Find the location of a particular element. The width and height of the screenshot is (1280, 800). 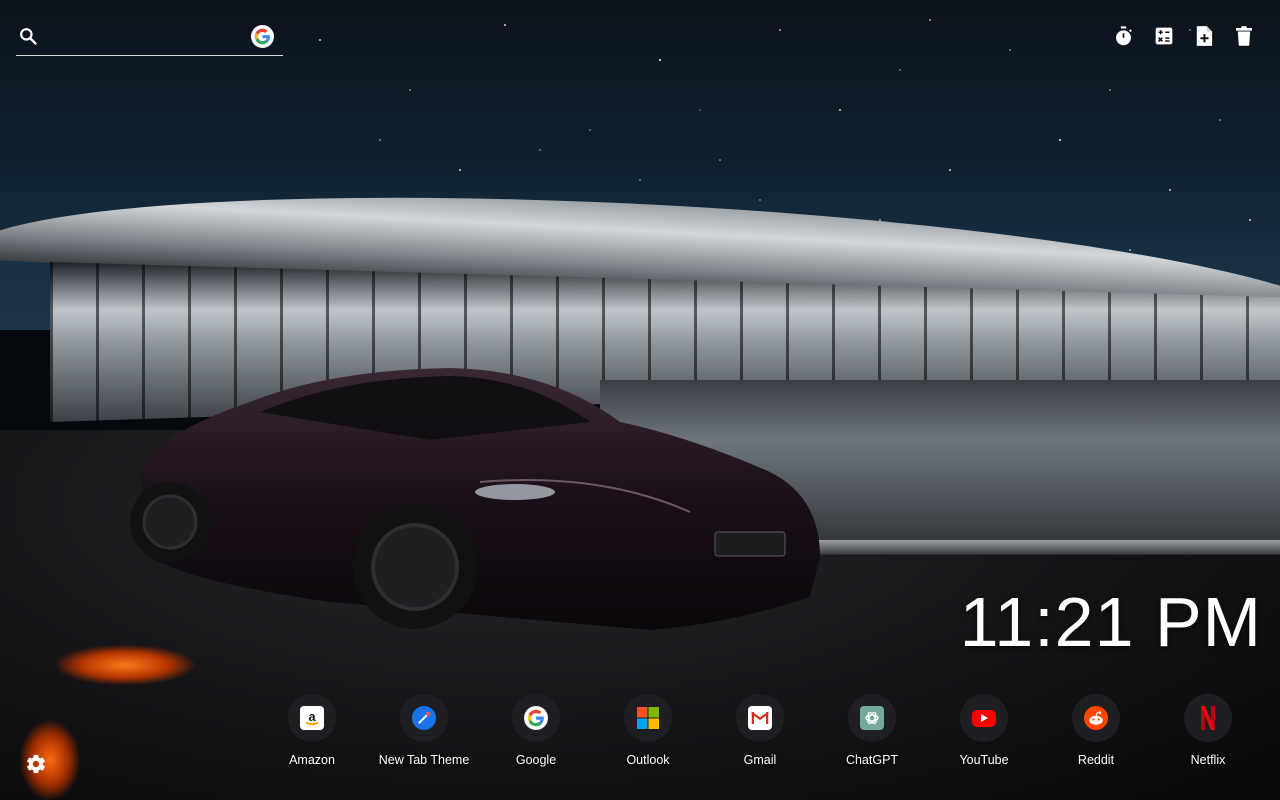

search-input is located at coordinates (152, 37).